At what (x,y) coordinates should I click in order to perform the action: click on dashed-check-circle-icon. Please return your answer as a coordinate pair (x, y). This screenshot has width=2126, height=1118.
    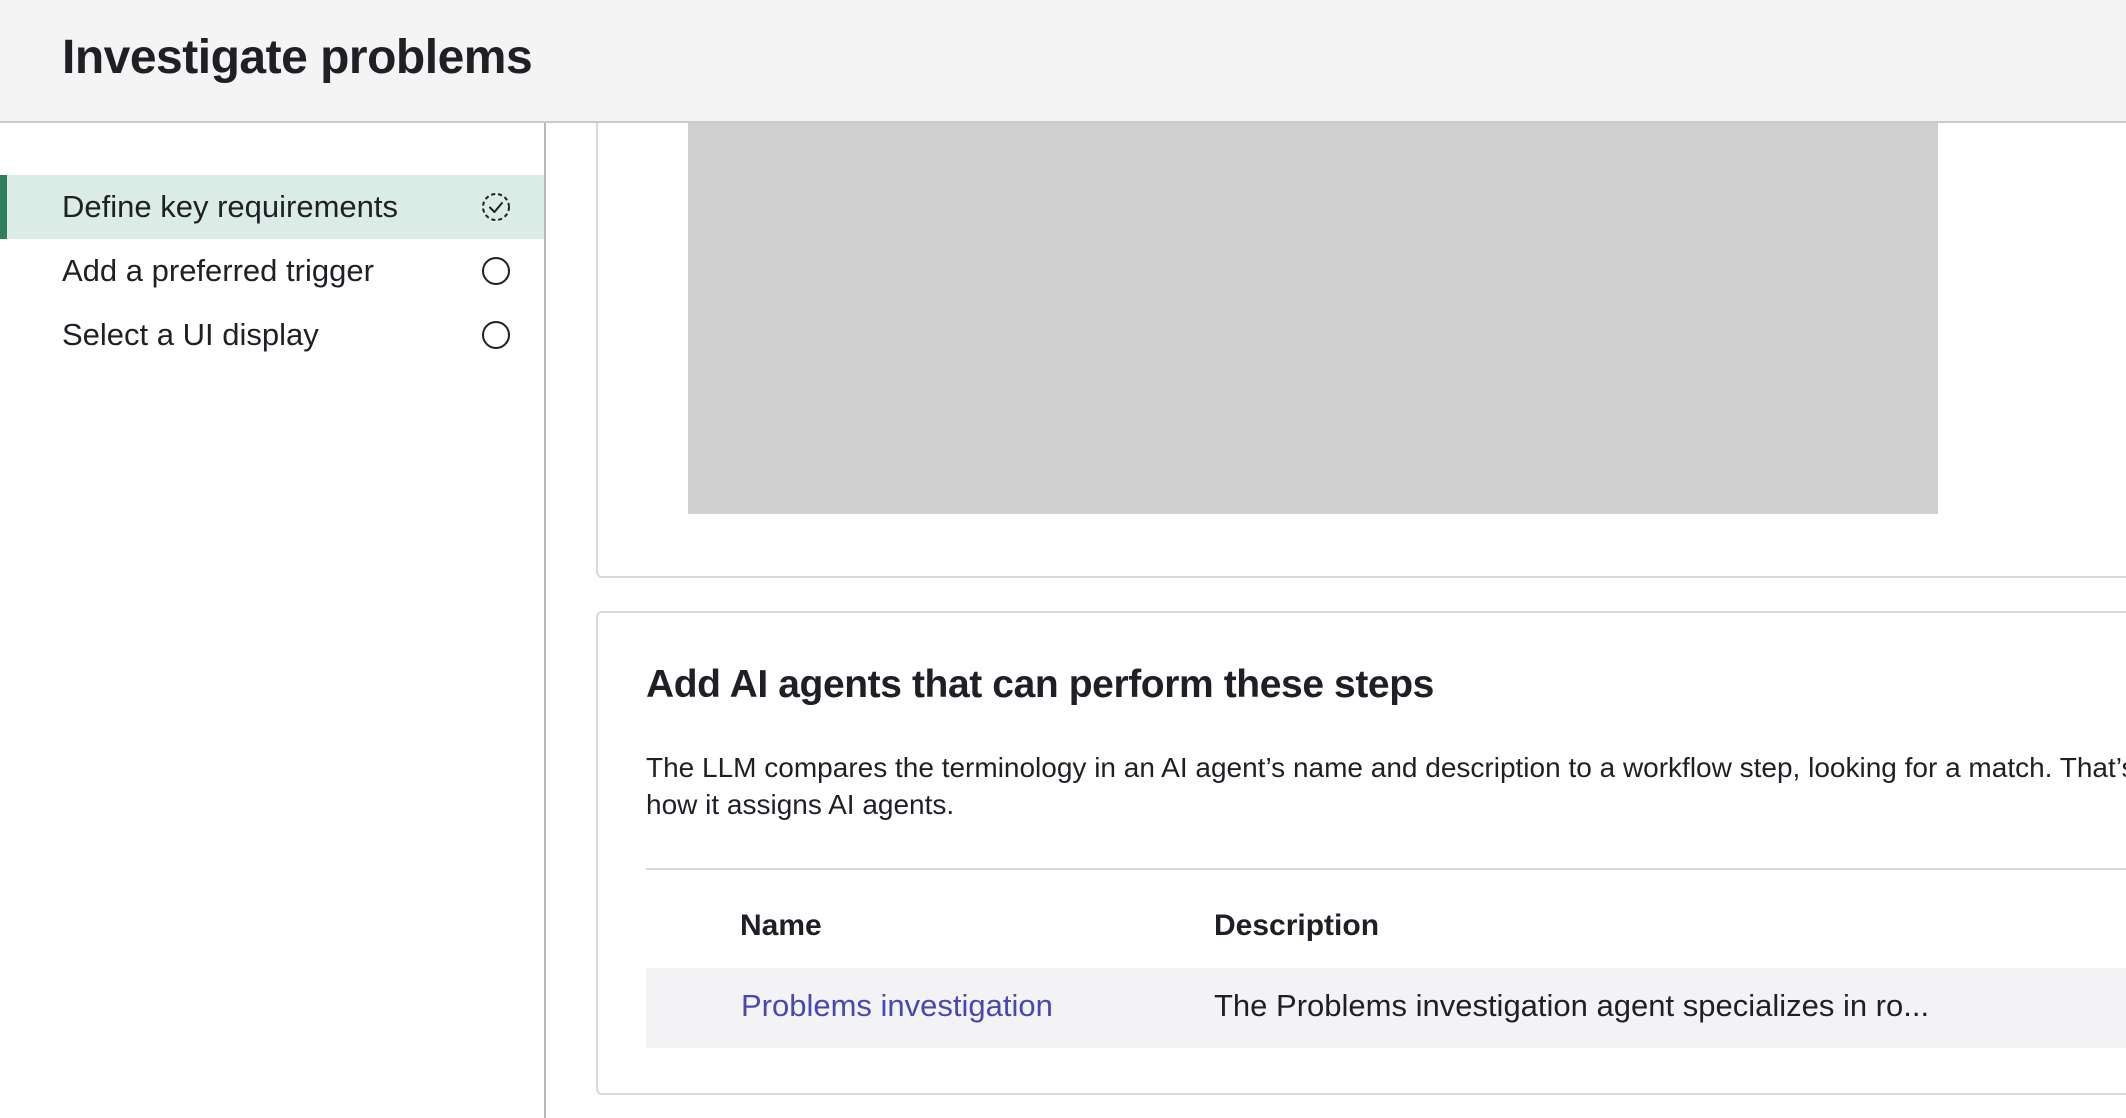
    Looking at the image, I should click on (496, 207).